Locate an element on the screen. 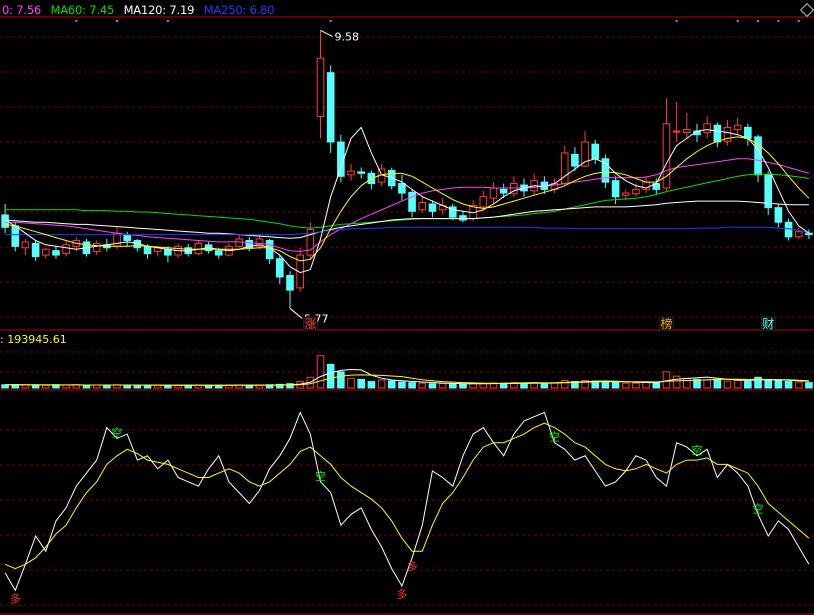 This screenshot has width=814, height=615. event-marker: 涨 is located at coordinates (310, 323).